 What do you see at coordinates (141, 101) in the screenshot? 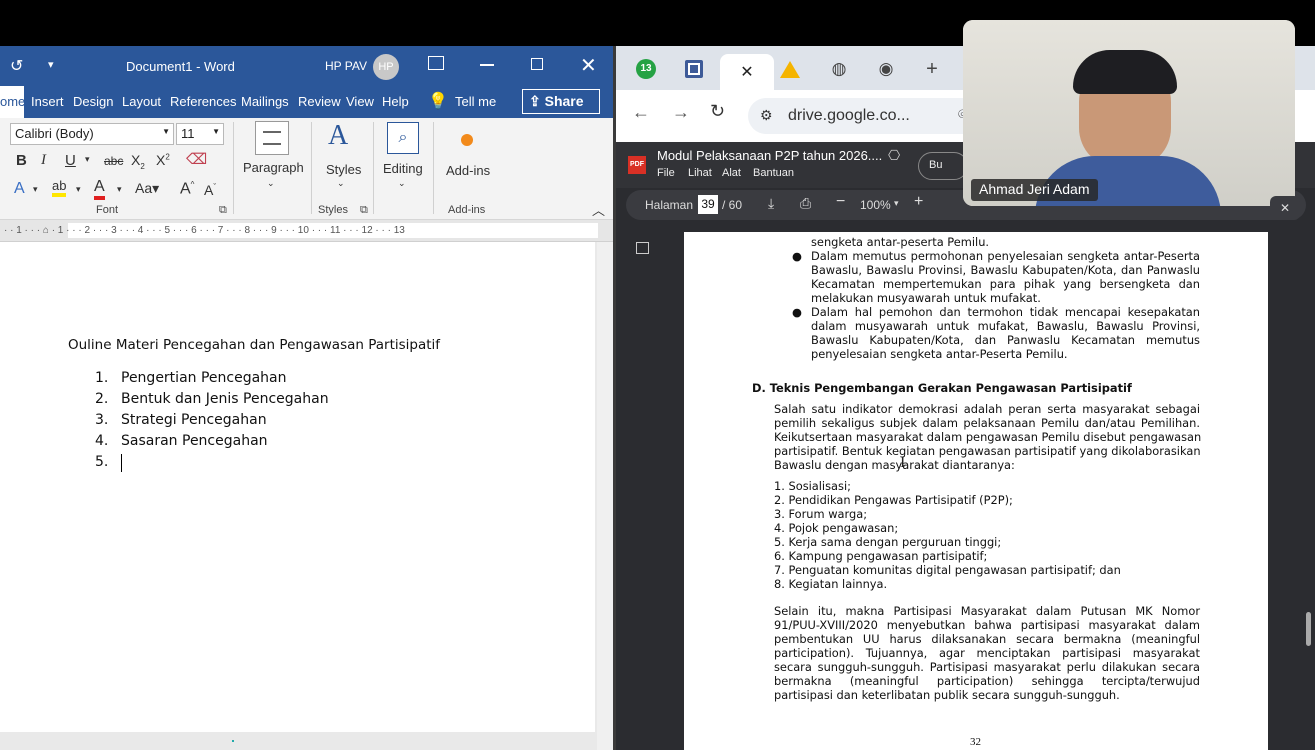
I see `tab-layout: Layout` at bounding box center [141, 101].